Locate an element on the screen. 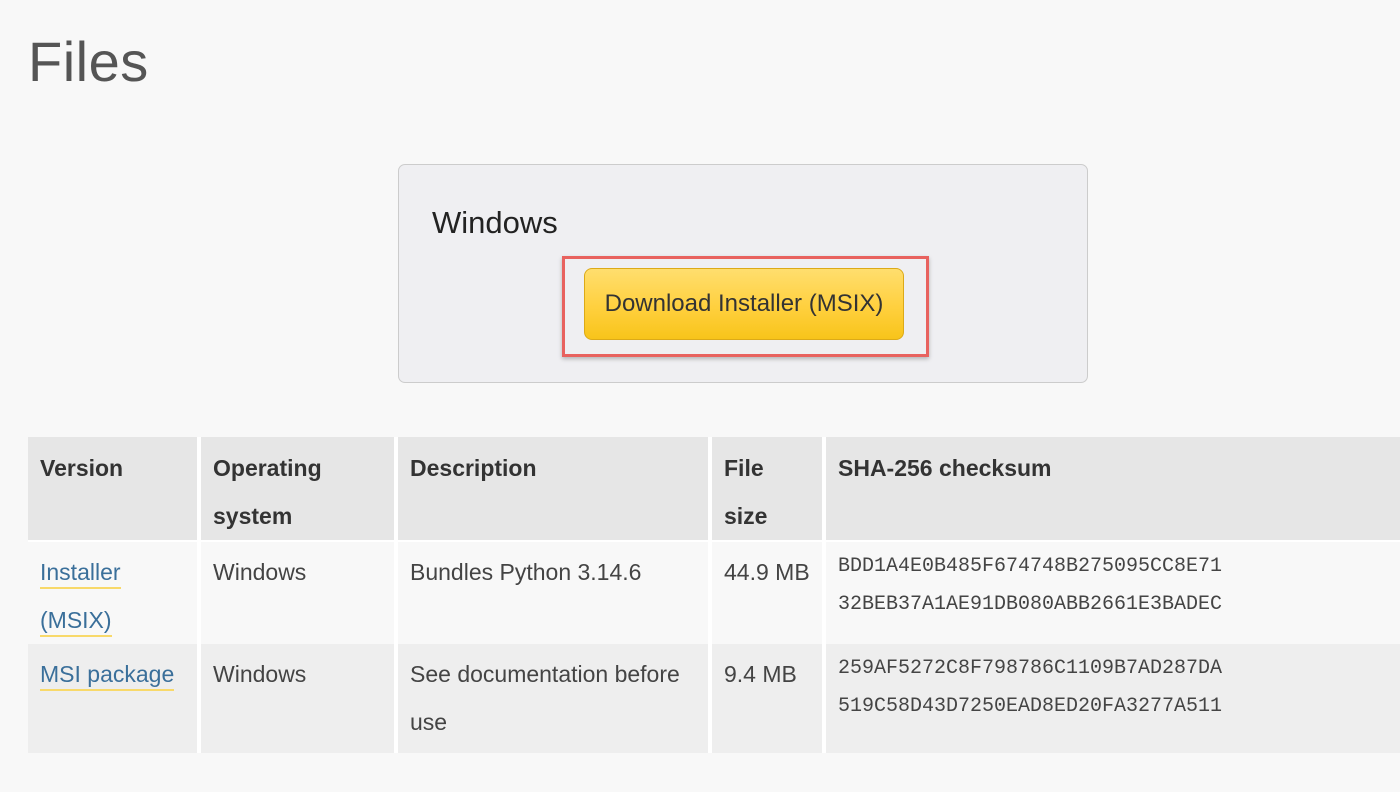 This screenshot has height=792, width=1400. version-cell: Installer (MSIX) is located at coordinates (114, 592).